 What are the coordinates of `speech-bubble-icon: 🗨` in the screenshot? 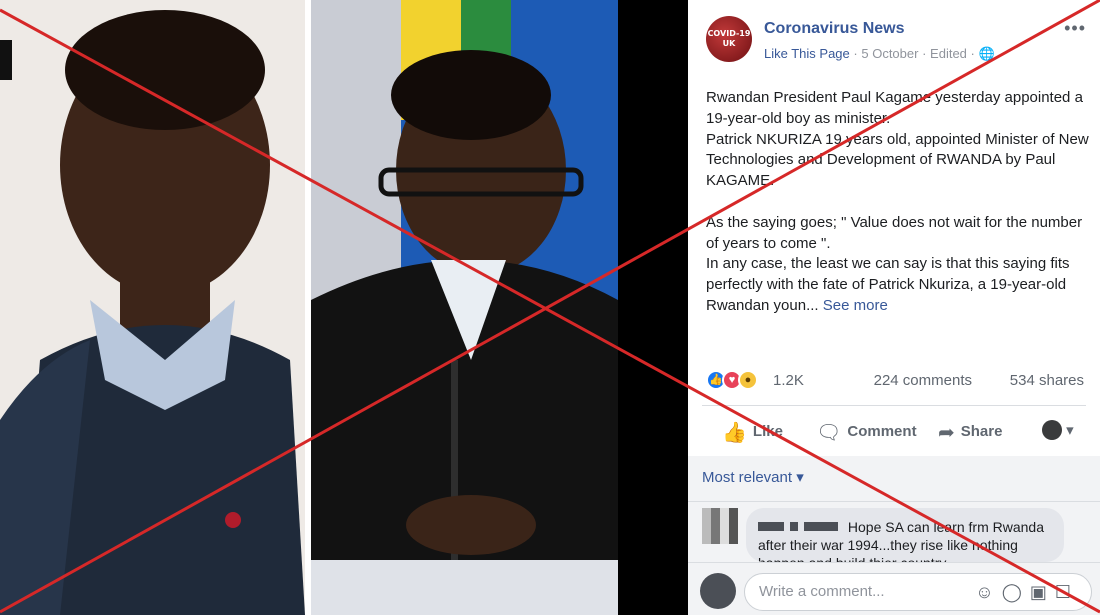 It's located at (829, 433).